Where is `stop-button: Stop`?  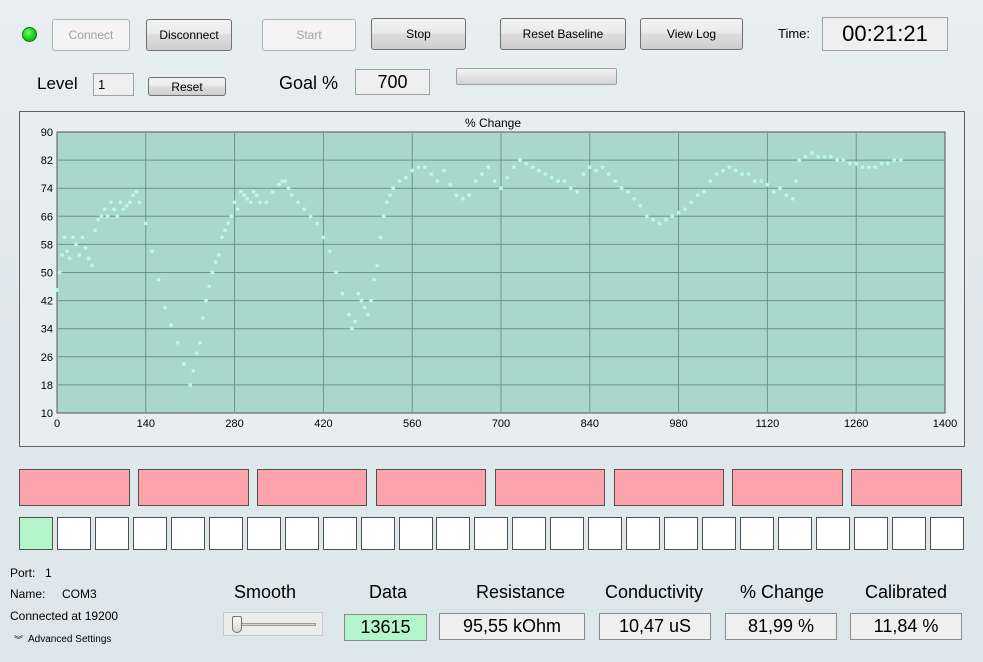 stop-button: Stop is located at coordinates (418, 34).